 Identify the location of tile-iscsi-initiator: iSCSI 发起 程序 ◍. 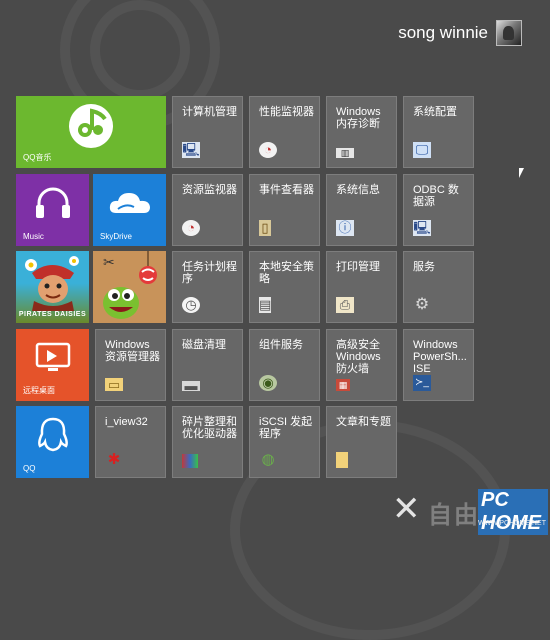
(284, 442).